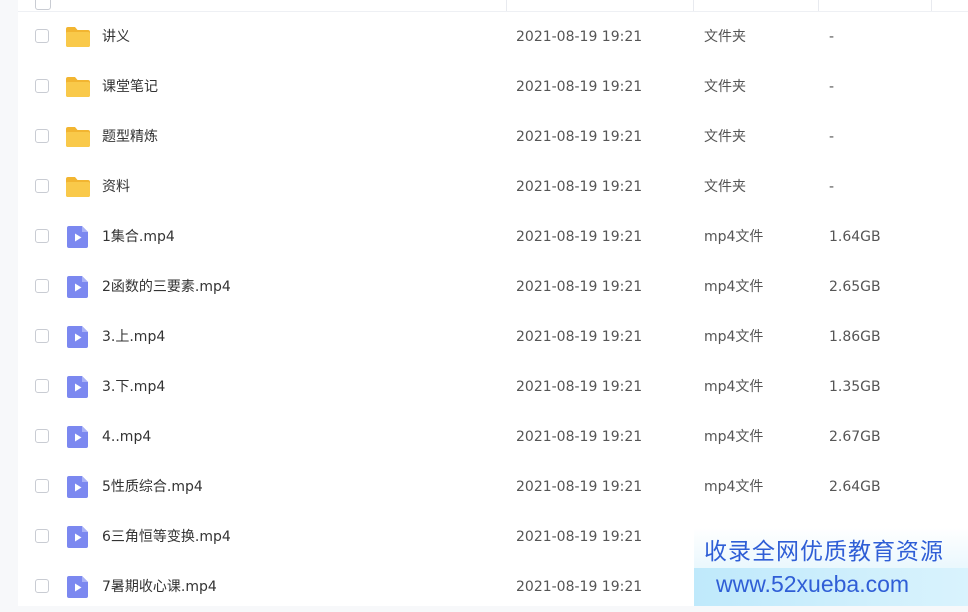 This screenshot has width=968, height=612. I want to click on watermark-banner: 收录全网优质教育资源 www.52xueba.com, so click(831, 567).